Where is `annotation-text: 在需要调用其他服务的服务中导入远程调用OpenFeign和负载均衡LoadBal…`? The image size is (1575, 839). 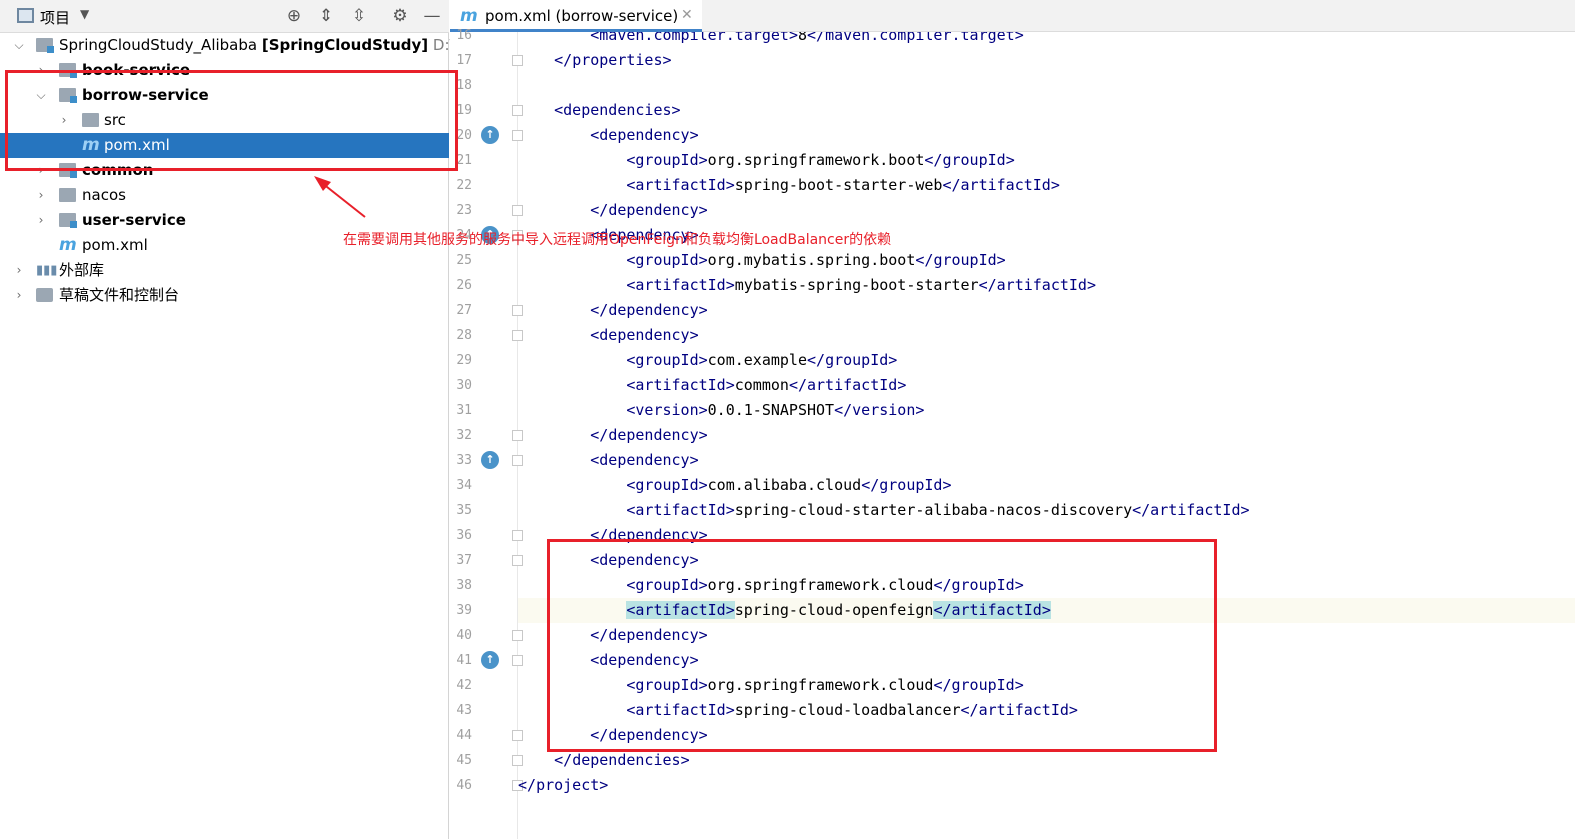
annotation-text: 在需要调用其他服务的服务中导入远程调用OpenFeign和负载均衡LoadBal… is located at coordinates (617, 240).